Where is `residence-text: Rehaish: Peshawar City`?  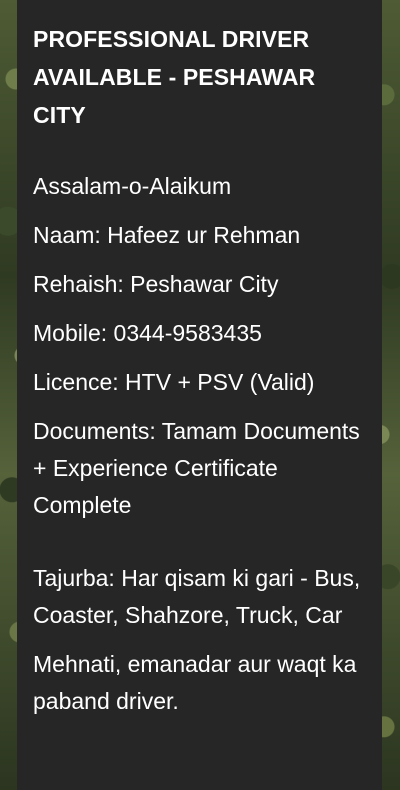 residence-text: Rehaish: Peshawar City is located at coordinates (156, 284).